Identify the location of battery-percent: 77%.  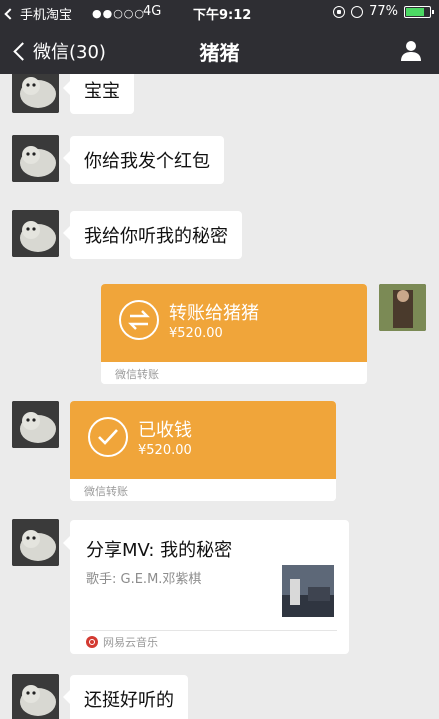
(383, 11).